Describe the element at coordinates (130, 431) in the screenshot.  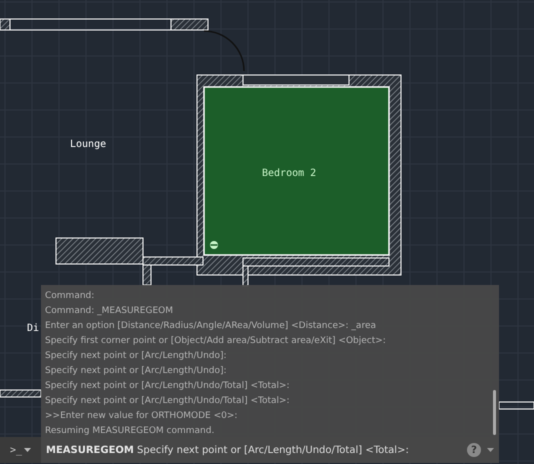
I see `history-line: Resuming MEASUREGEOM command.` at that location.